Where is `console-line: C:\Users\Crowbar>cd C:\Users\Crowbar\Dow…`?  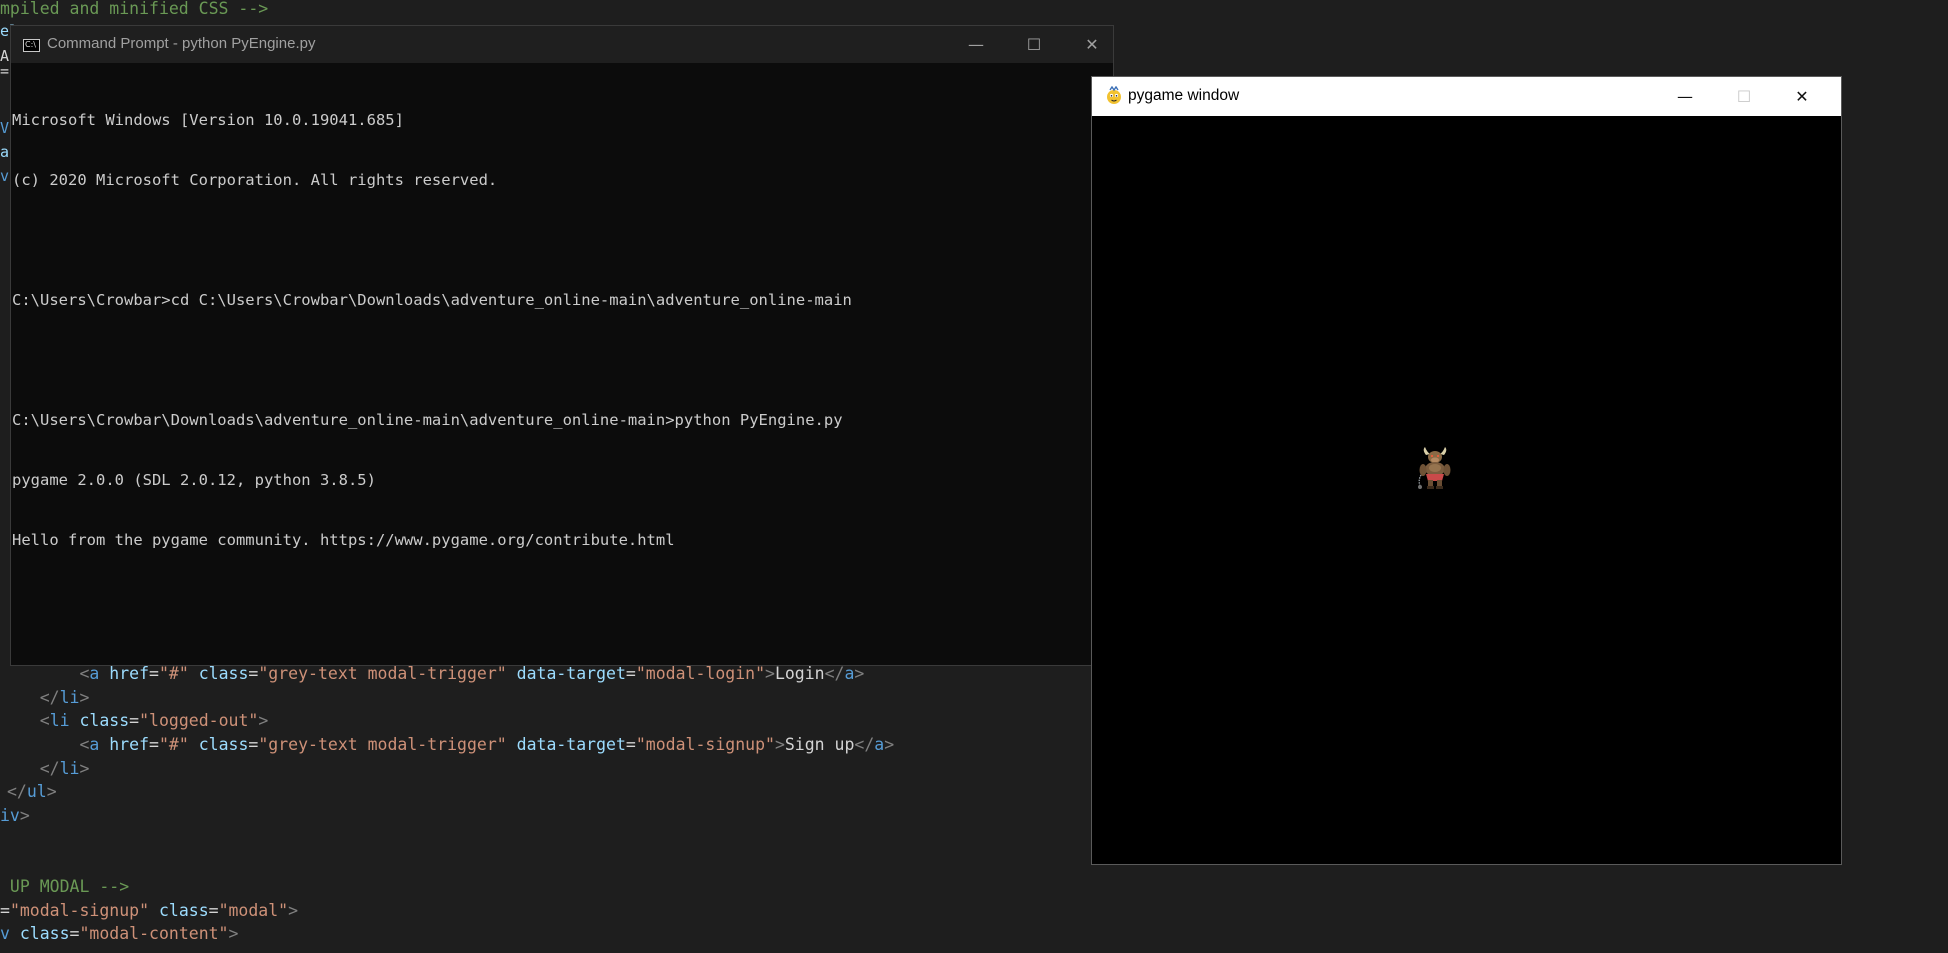 console-line: C:\Users\Crowbar>cd C:\Users\Crowbar\Dow… is located at coordinates (432, 300).